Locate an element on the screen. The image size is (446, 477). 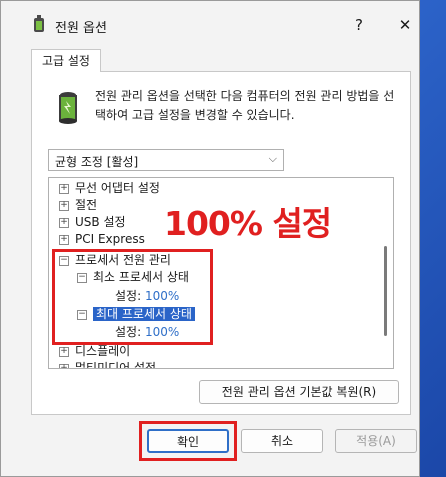
close-button: ✕ is located at coordinates (405, 25).